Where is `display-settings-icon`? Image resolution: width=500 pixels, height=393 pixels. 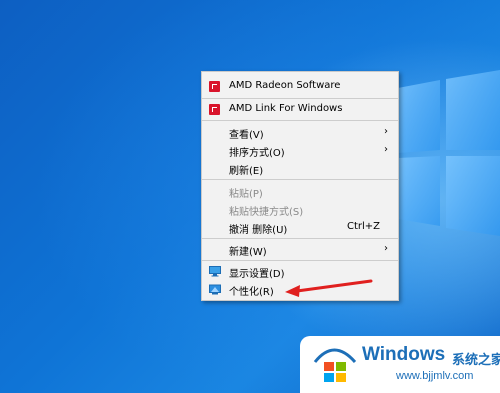
display-settings-icon is located at coordinates (215, 271).